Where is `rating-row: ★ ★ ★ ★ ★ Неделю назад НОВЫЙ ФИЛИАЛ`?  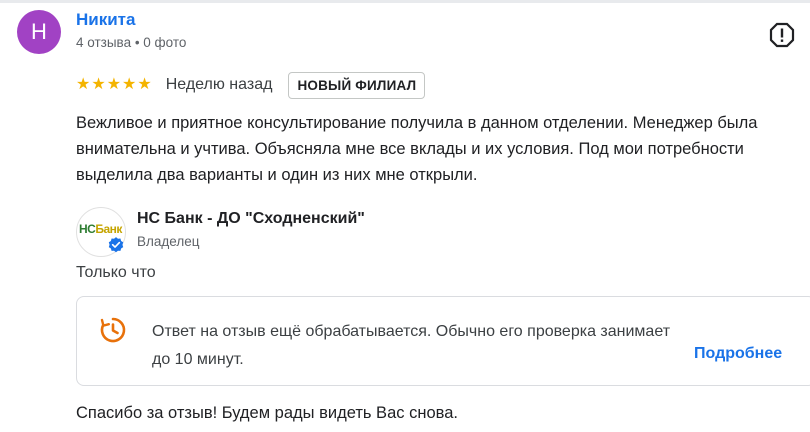 rating-row: ★ ★ ★ ★ ★ Неделю назад НОВЫЙ ФИЛИАЛ is located at coordinates (251, 85).